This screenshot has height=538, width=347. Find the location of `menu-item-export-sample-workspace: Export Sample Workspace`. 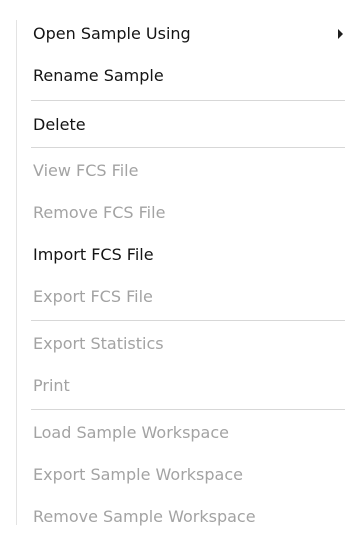

menu-item-export-sample-workspace: Export Sample Workspace is located at coordinates (188, 475).